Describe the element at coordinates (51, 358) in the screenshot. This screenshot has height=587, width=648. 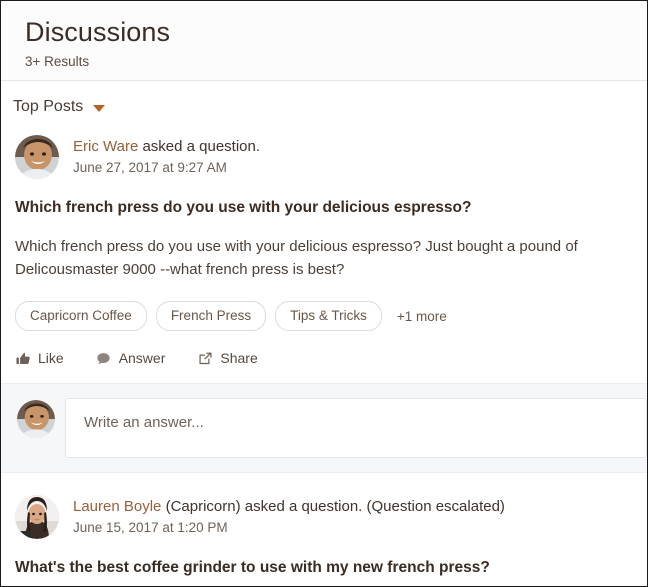
I see `like-label: Like` at that location.